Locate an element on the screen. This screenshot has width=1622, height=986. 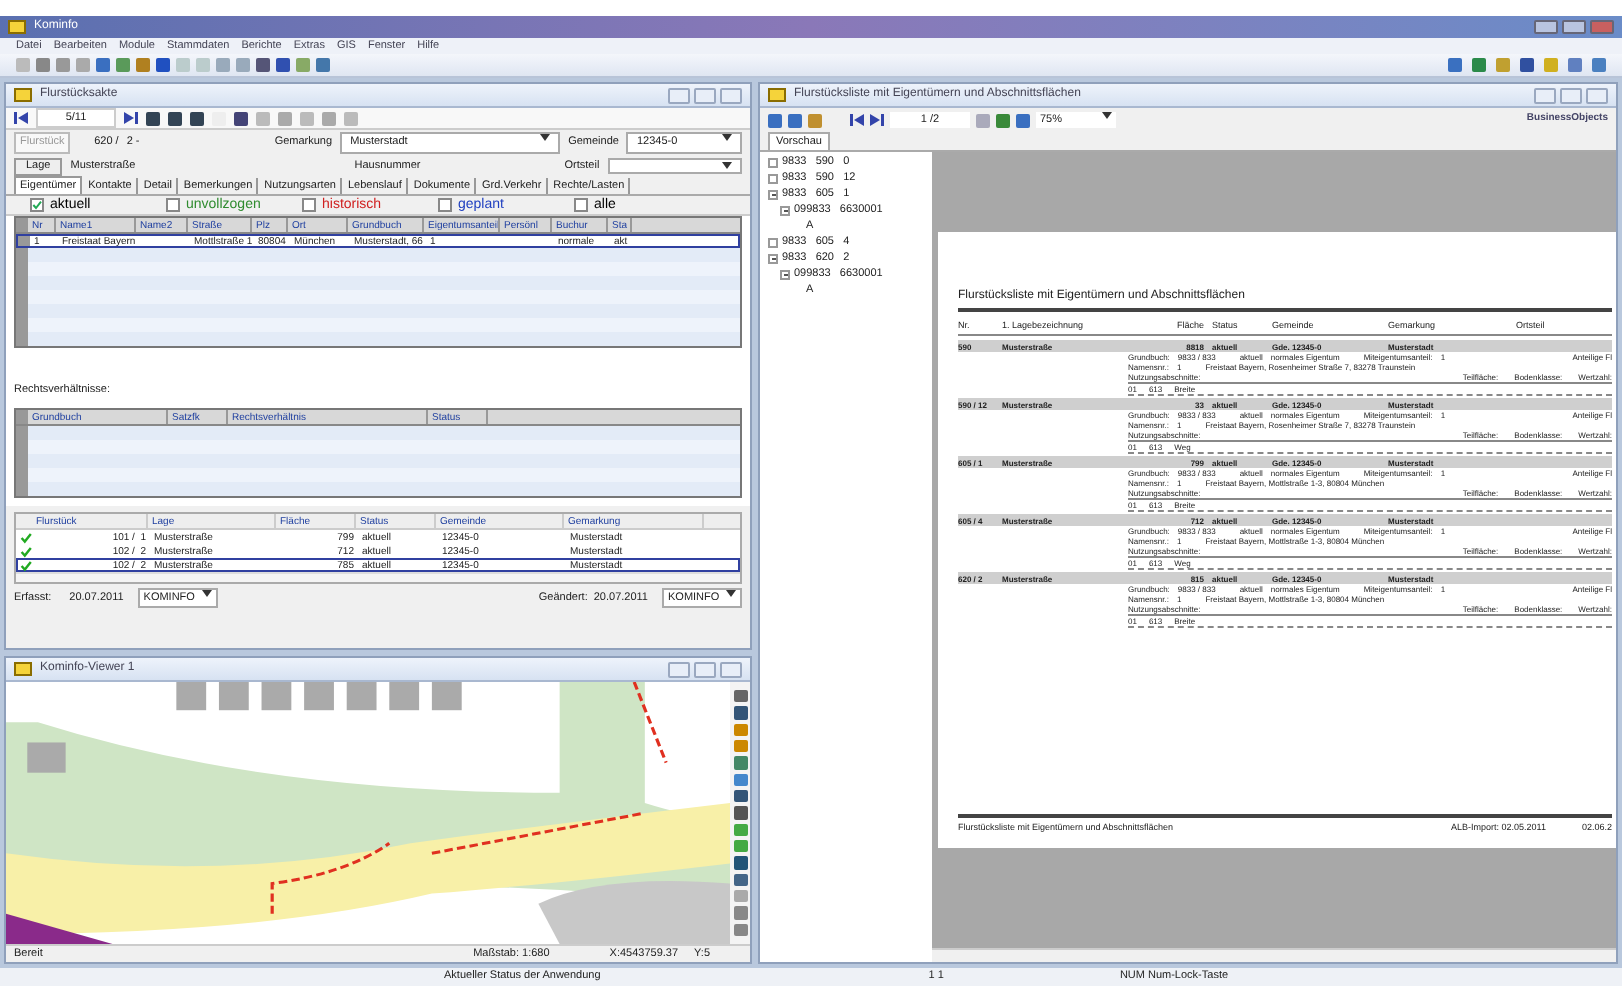
first-page-icon is located at coordinates (857, 120).